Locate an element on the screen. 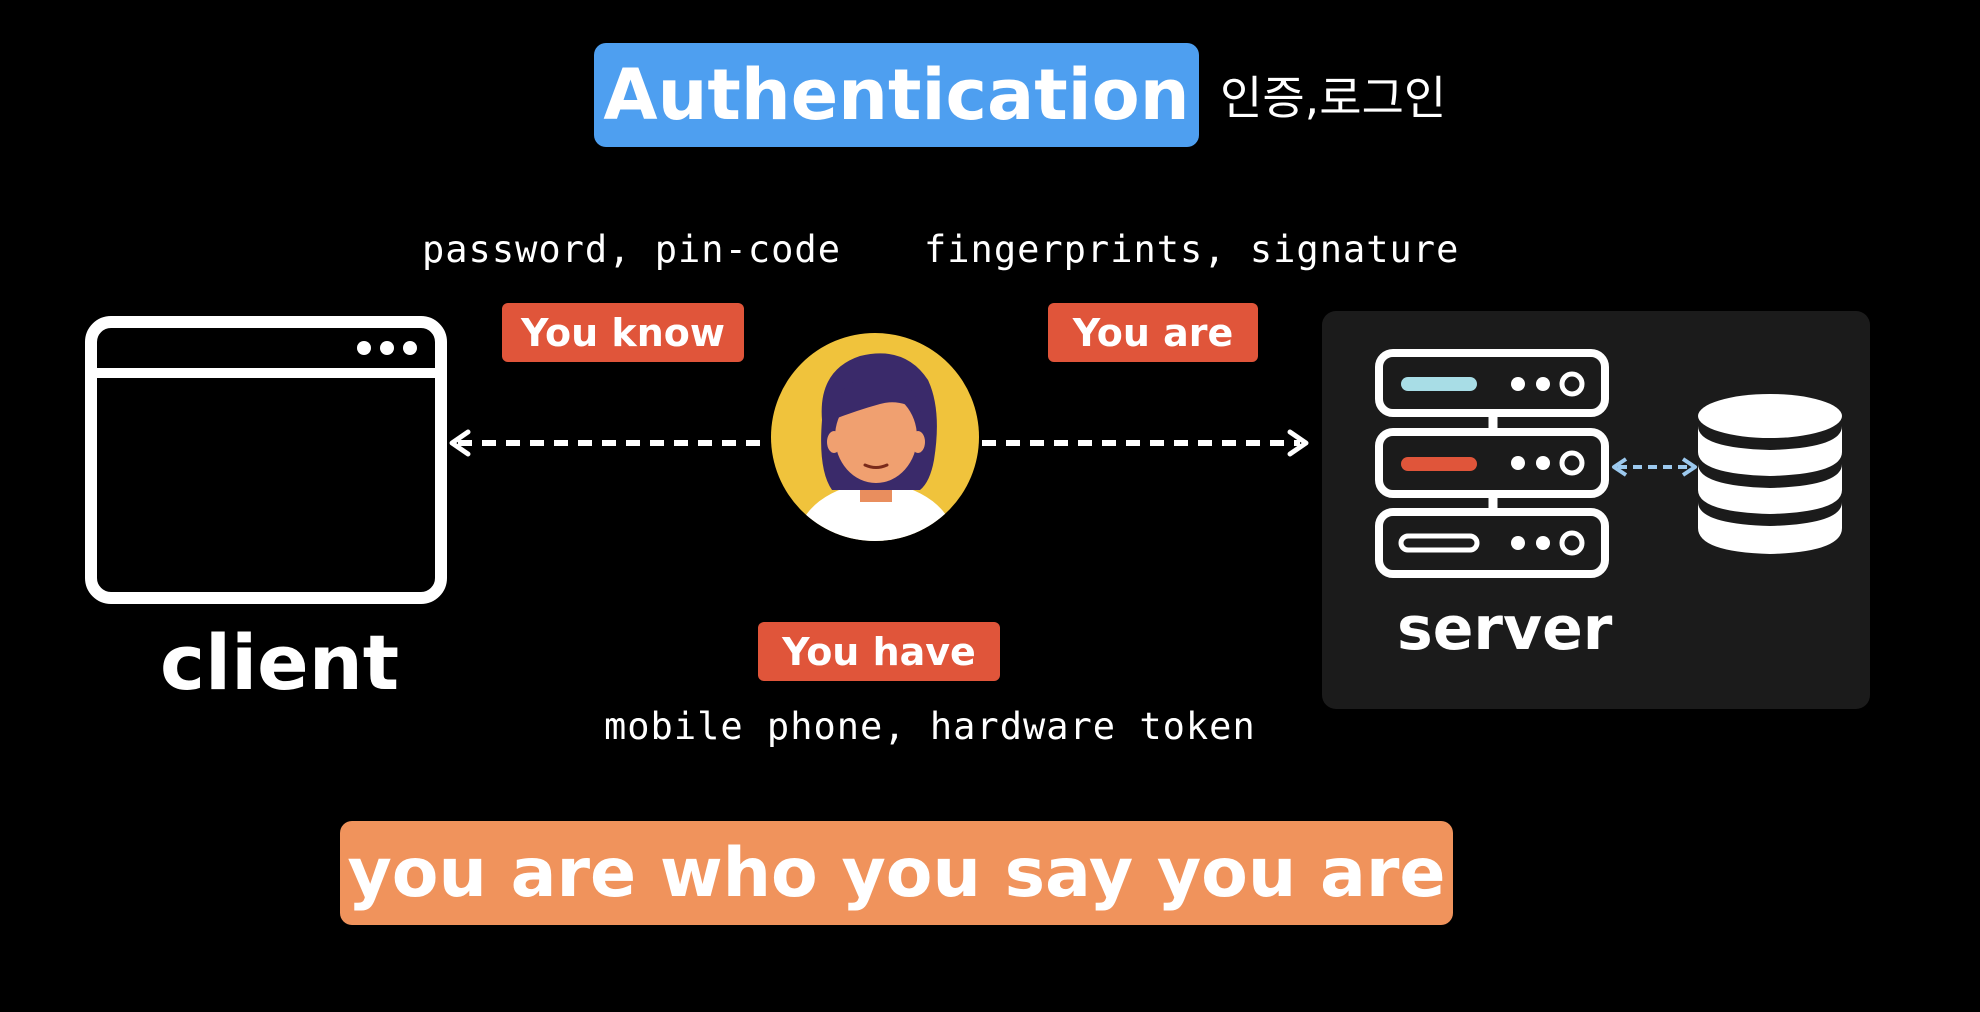  you-know-tag-label: You know is located at coordinates (623, 332).